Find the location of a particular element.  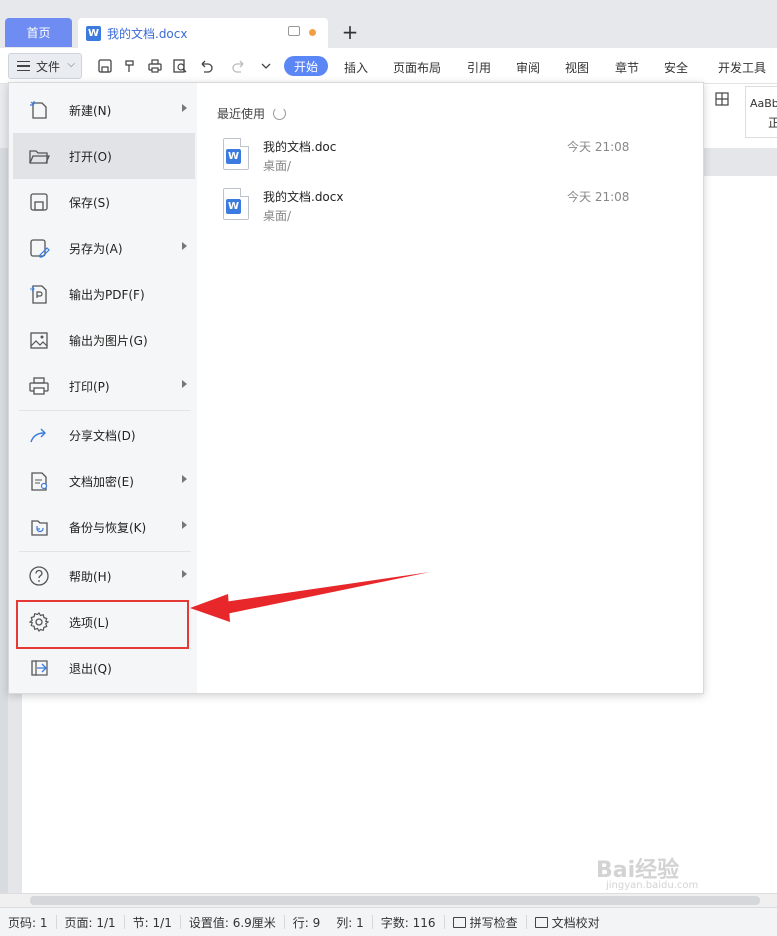

menu-item-new: 新建(N) is located at coordinates (104, 110).